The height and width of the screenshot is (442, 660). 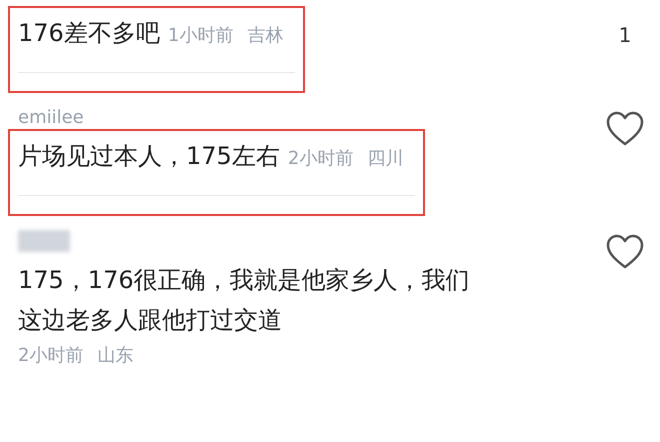 I want to click on location: 山东, so click(x=115, y=356).